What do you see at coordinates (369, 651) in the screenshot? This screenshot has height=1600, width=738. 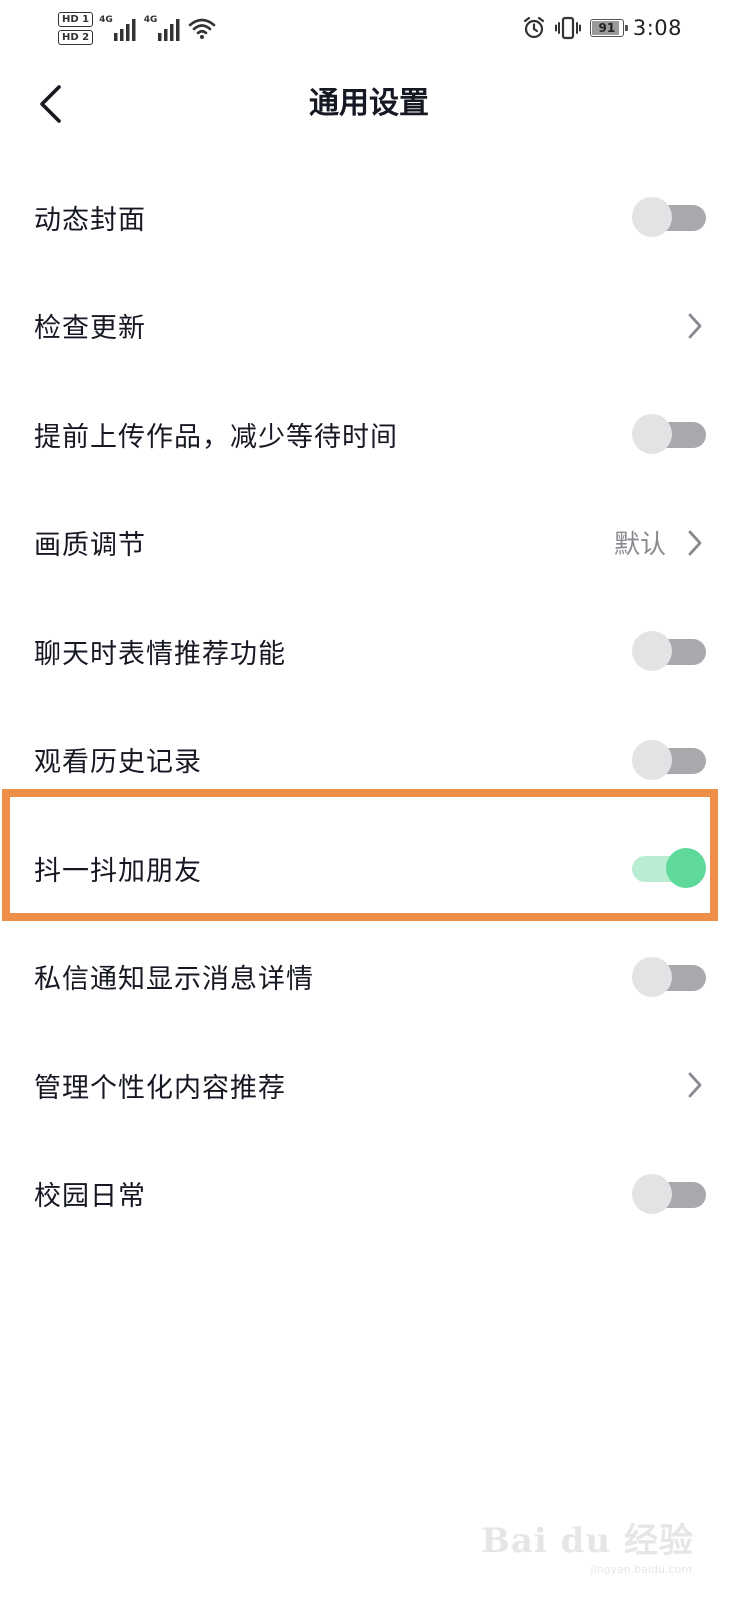 I see `settings-row: 聊天时表情推荐功能` at bounding box center [369, 651].